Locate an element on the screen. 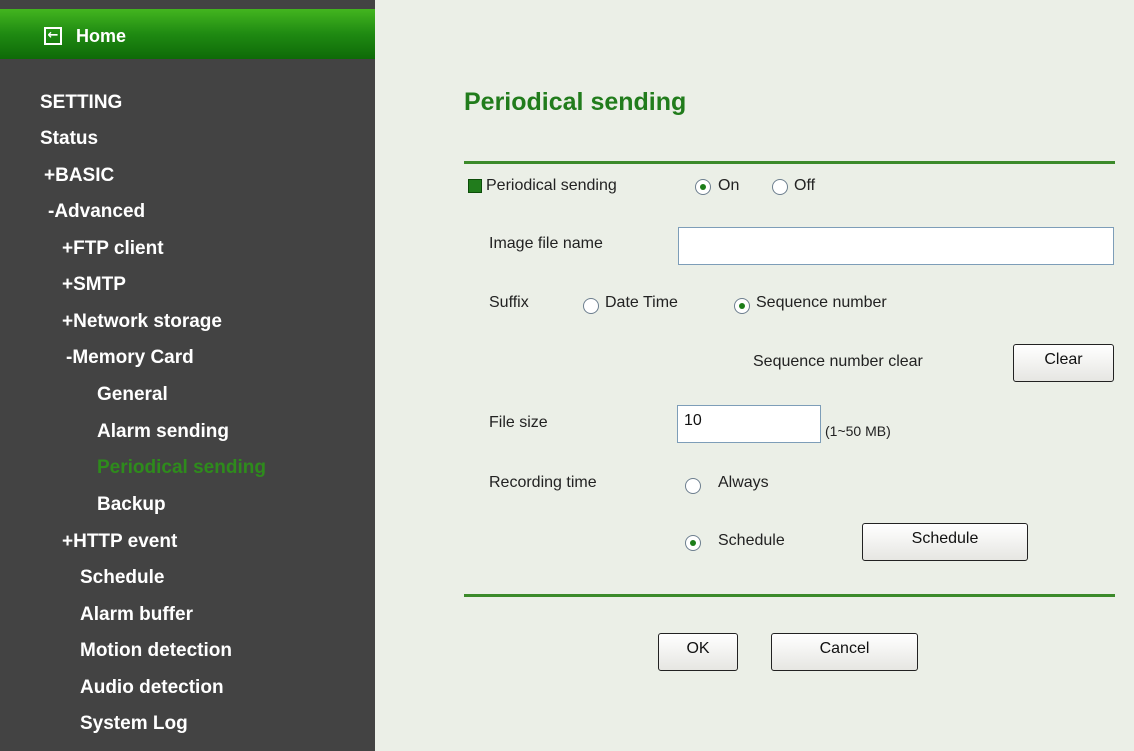 Image resolution: width=1134 pixels, height=751 pixels. image-file-name-input is located at coordinates (896, 246).